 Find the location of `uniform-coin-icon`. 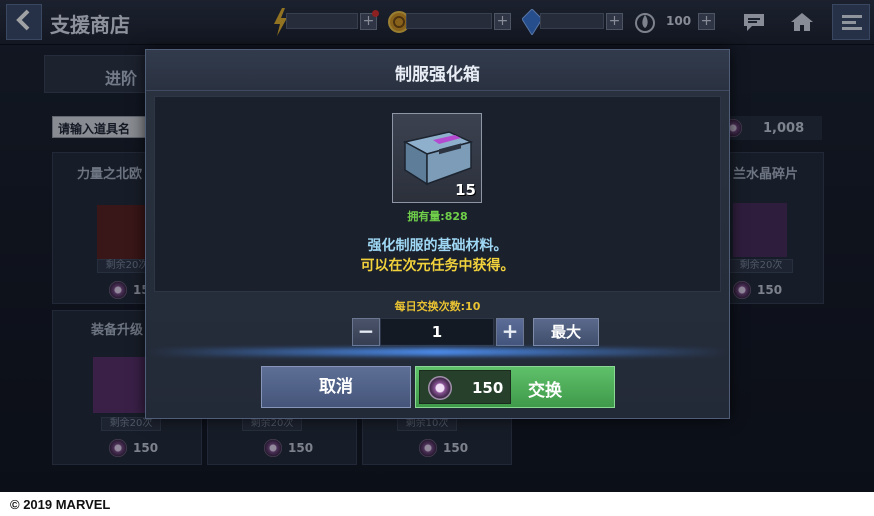

uniform-coin-icon is located at coordinates (440, 388).